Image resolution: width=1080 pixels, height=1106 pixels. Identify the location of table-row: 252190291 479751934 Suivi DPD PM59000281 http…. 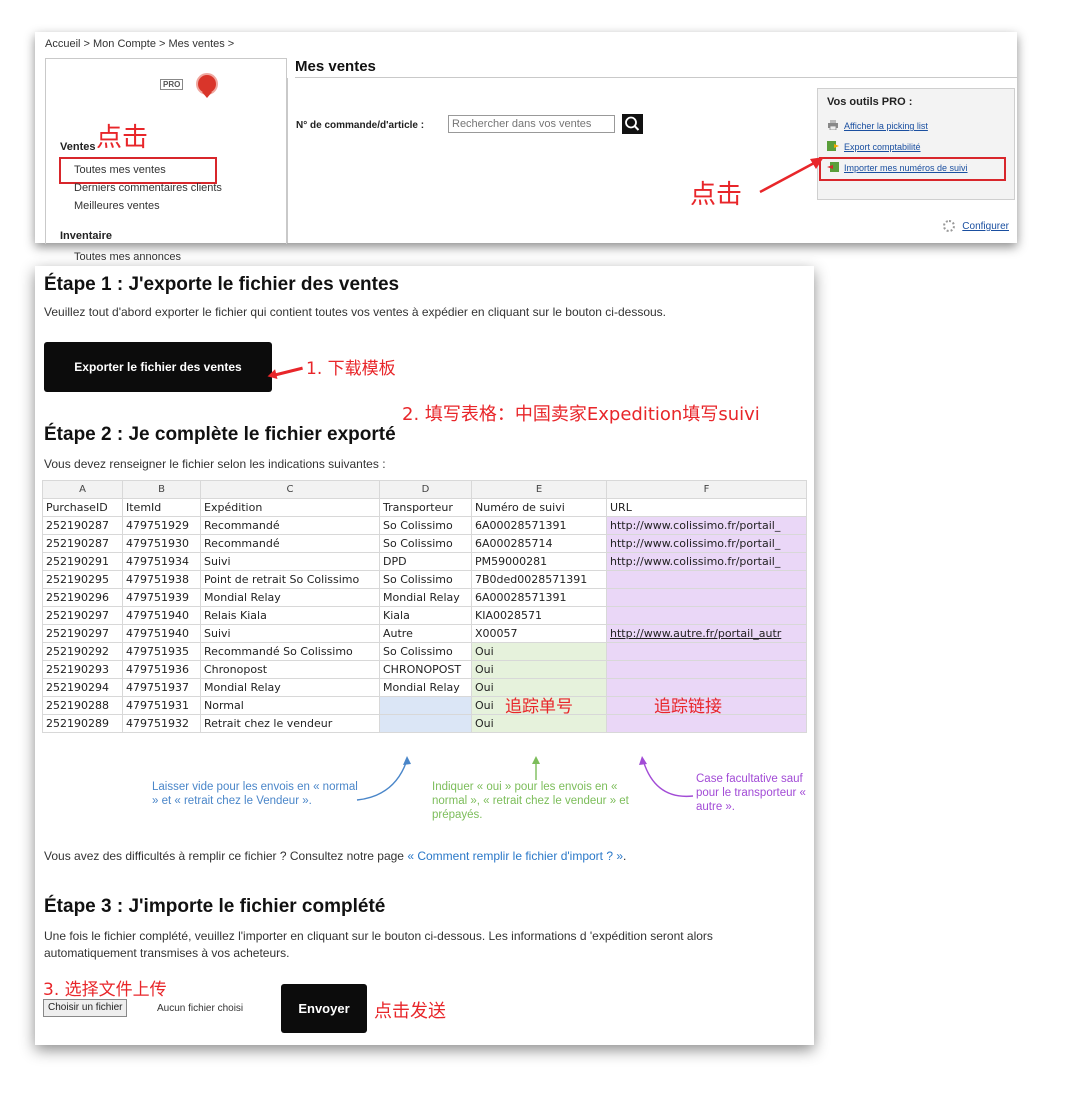
(424, 561).